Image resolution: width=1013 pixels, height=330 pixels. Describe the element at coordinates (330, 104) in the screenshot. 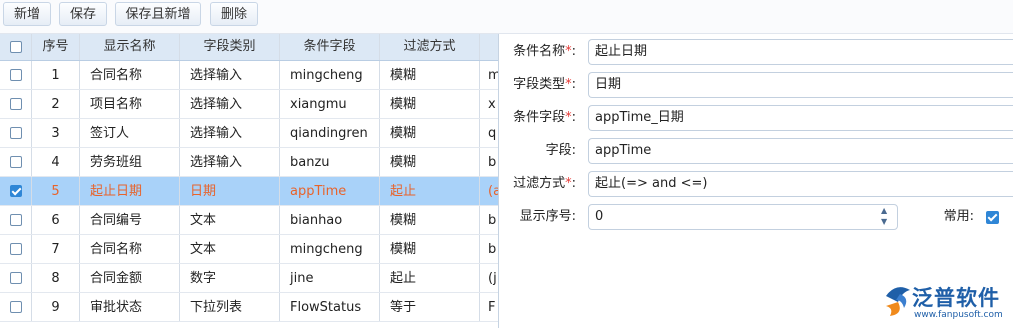

I see `cell-cond-field: xiangmu` at that location.